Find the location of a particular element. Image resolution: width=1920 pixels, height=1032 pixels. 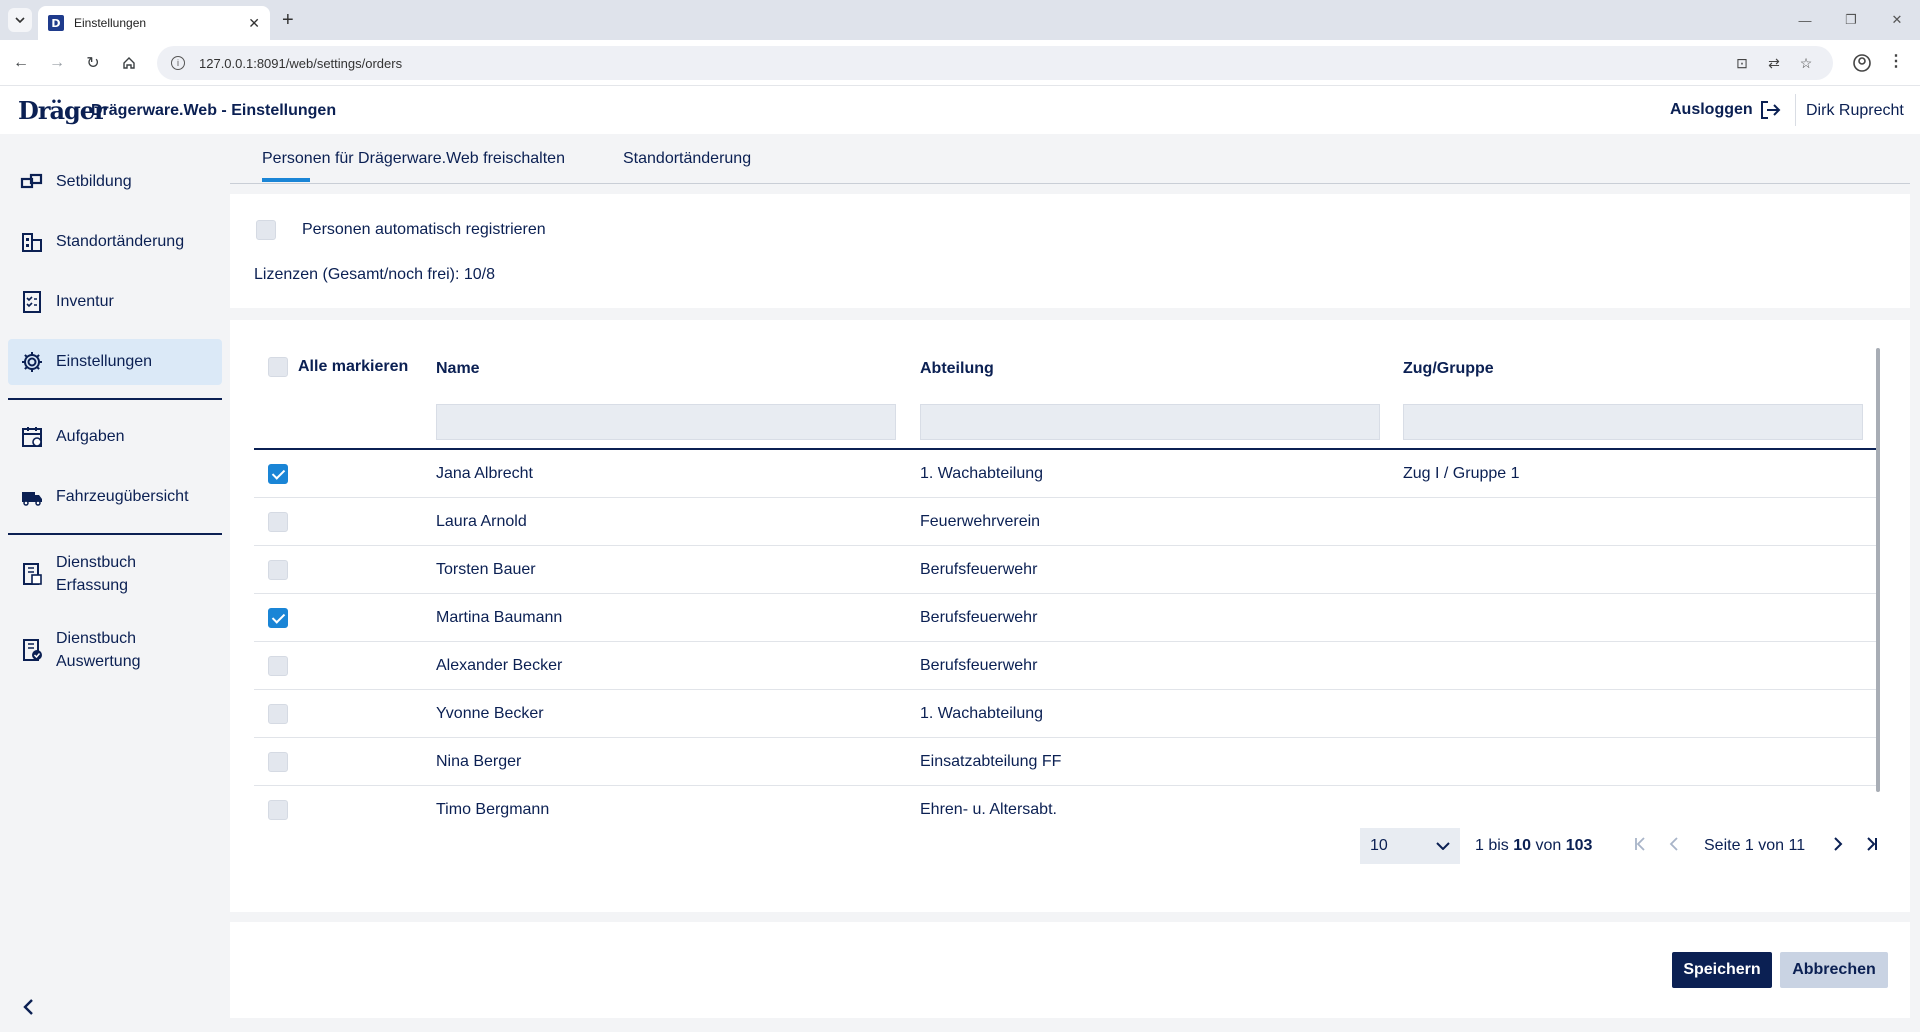

filter-zug-gruppe-input is located at coordinates (1633, 422).